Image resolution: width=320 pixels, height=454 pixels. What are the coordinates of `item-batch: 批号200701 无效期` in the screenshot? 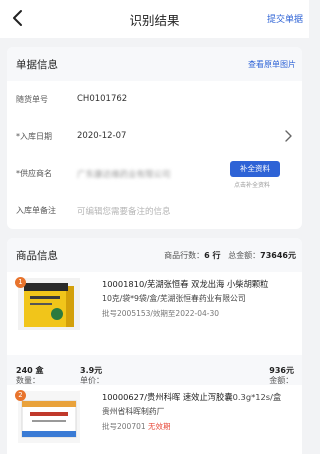 It's located at (136, 426).